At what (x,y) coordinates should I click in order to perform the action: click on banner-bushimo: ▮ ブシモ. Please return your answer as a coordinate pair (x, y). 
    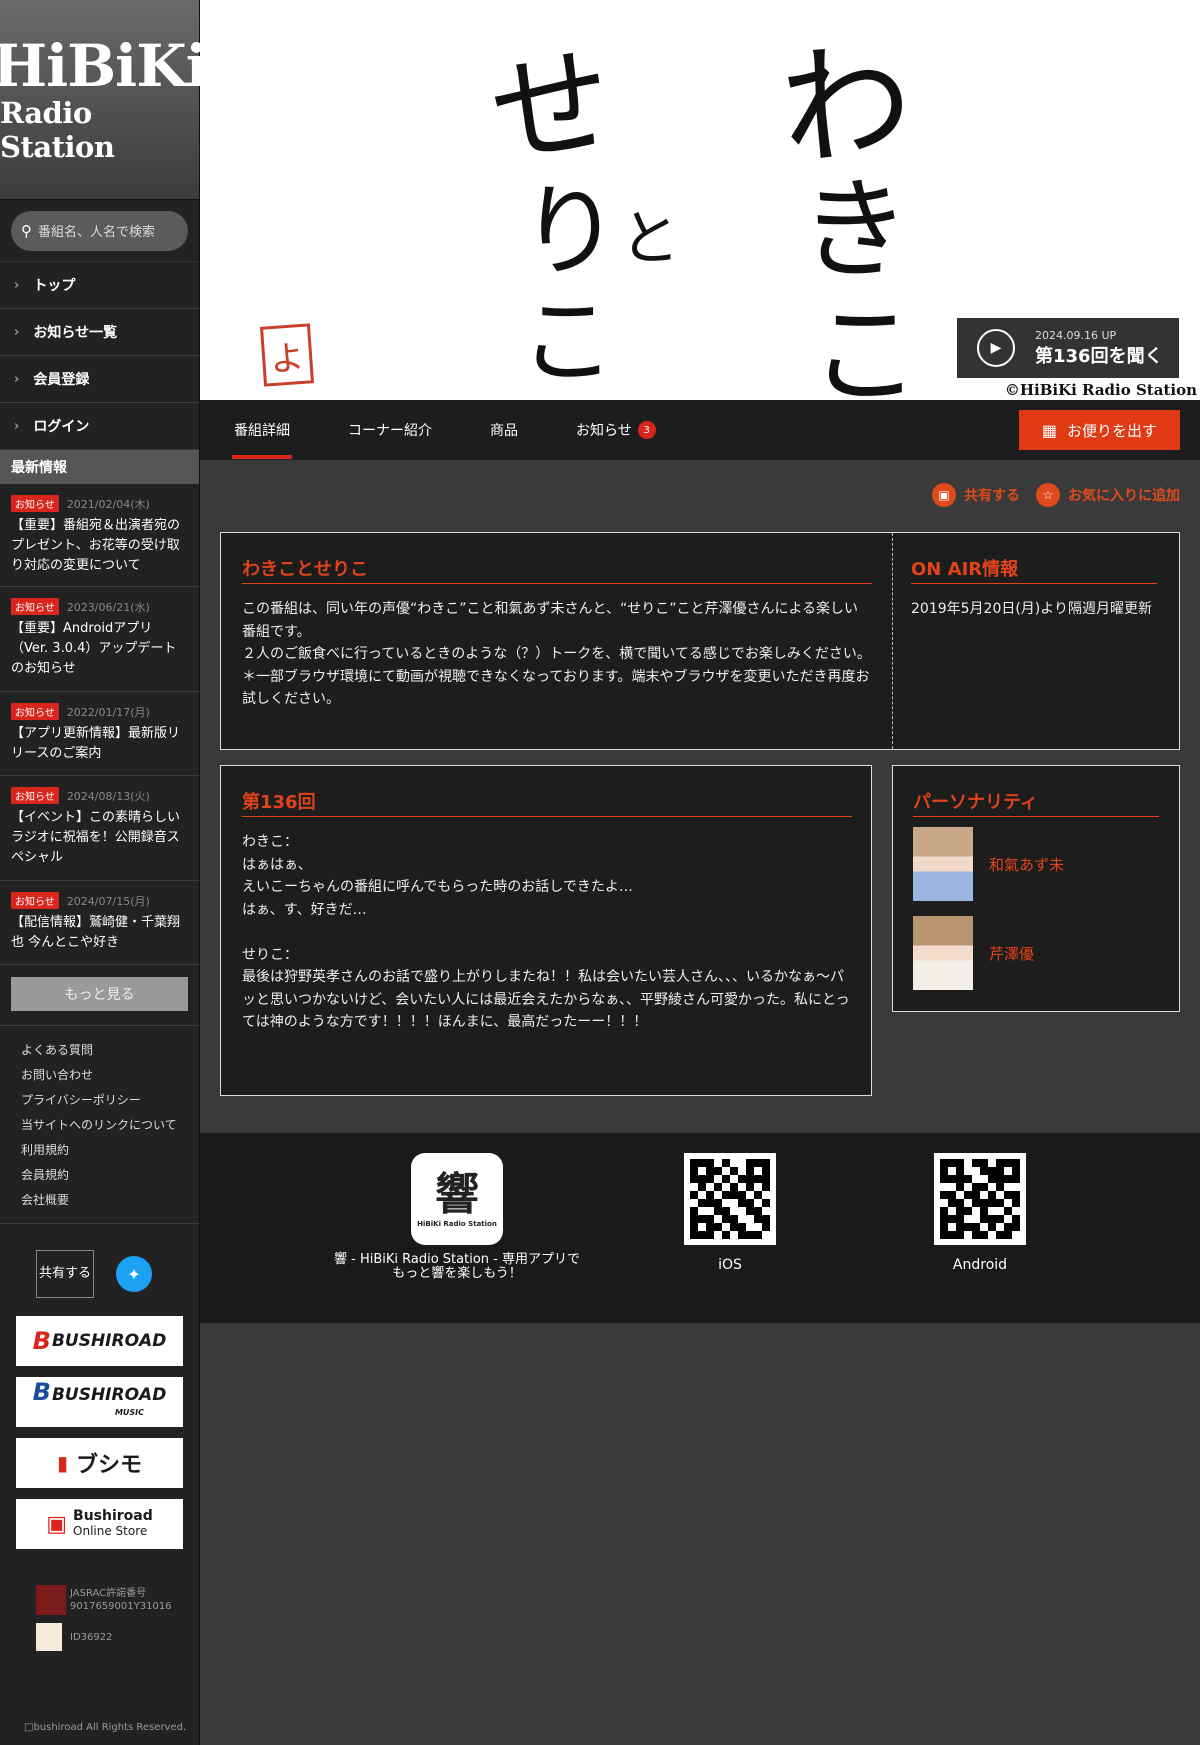
    Looking at the image, I should click on (99, 1463).